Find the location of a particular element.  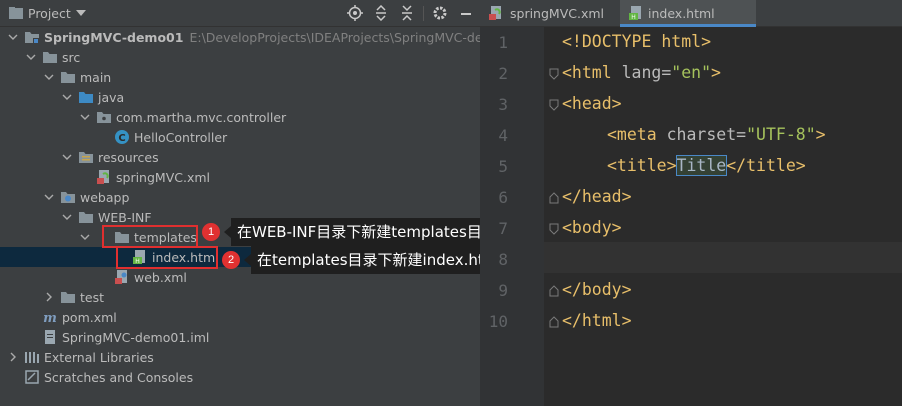

title-text-selection: Title is located at coordinates (701, 165).